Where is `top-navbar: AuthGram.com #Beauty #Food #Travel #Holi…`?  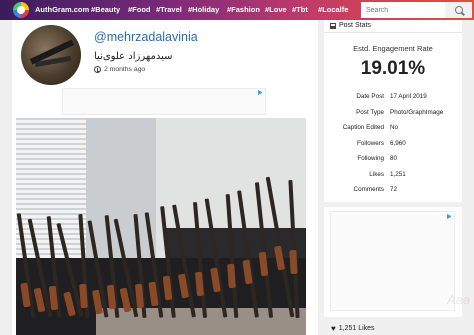
top-navbar: AuthGram.com #Beauty #Food #Travel #Holi… is located at coordinates (237, 10).